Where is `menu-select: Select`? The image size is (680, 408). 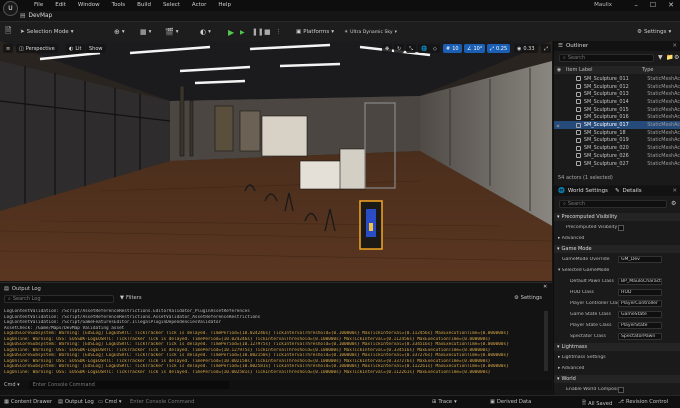
menu-select: Select is located at coordinates (171, 5).